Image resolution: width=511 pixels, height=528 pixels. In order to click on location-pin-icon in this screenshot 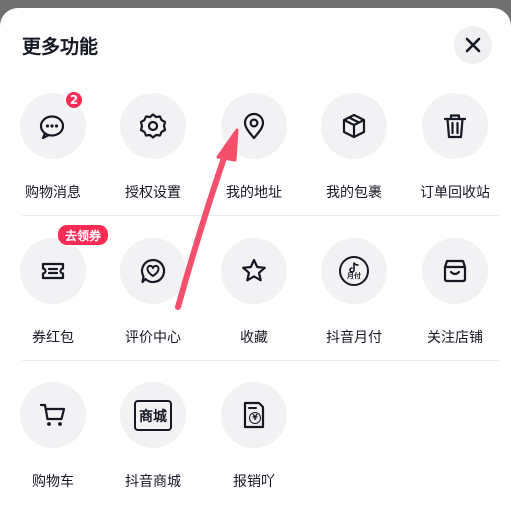, I will do `click(254, 126)`.